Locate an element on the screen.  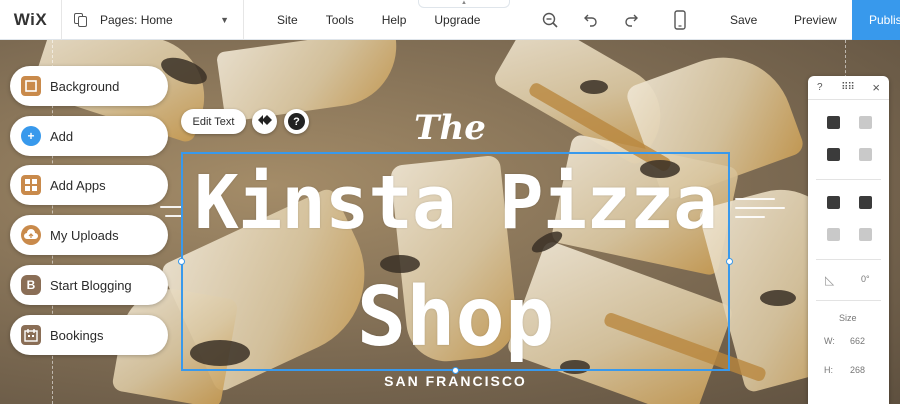
calendar-icon is located at coordinates (31, 335).